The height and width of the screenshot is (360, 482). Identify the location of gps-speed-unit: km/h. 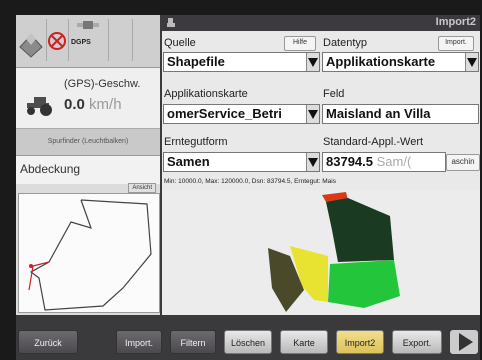
(105, 104).